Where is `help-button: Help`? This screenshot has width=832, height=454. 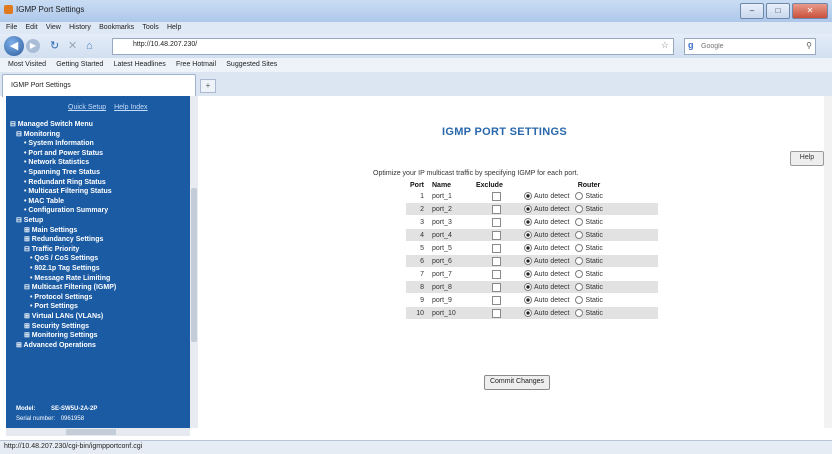
help-button: Help is located at coordinates (807, 158).